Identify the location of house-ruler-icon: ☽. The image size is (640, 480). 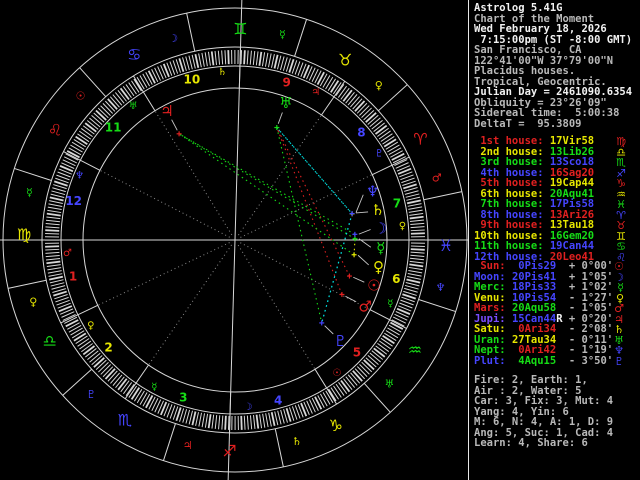
(247, 407).